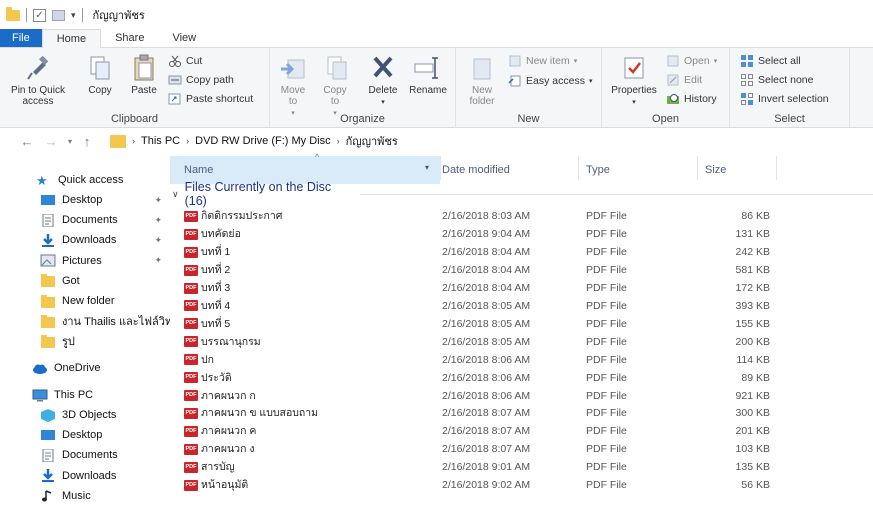 The image size is (873, 515). Describe the element at coordinates (85, 240) in the screenshot. I see `nav-quick-access-item: Downloads ✦` at that location.